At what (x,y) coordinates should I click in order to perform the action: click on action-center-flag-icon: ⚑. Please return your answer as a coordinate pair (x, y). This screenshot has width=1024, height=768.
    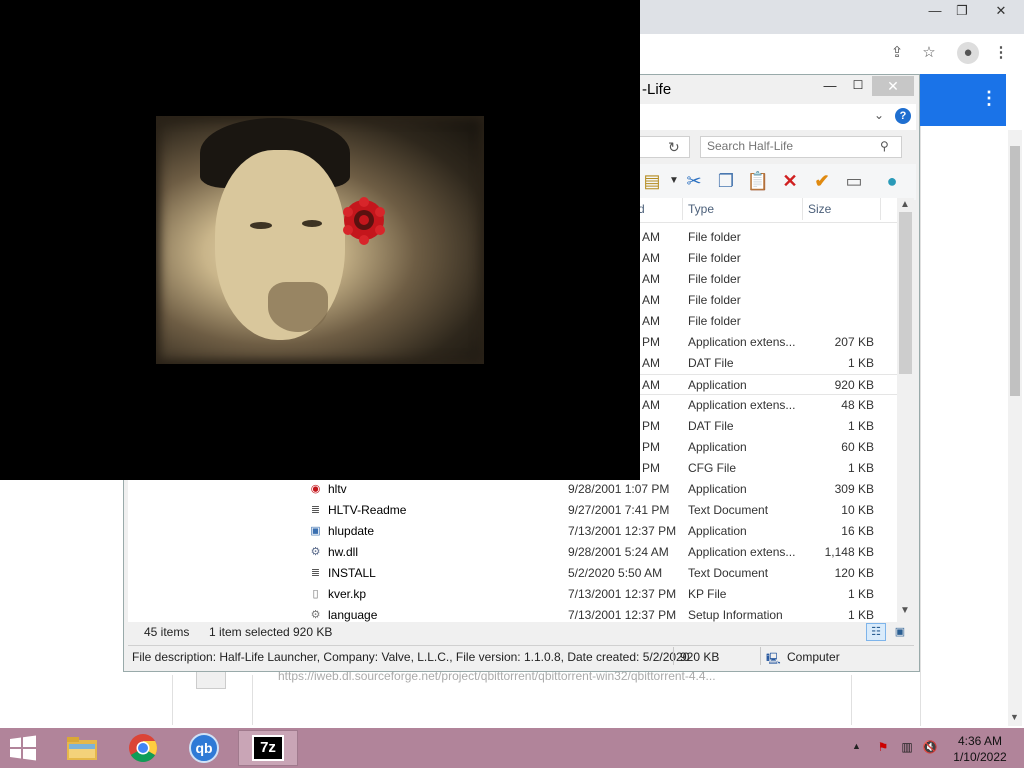
    Looking at the image, I should click on (883, 748).